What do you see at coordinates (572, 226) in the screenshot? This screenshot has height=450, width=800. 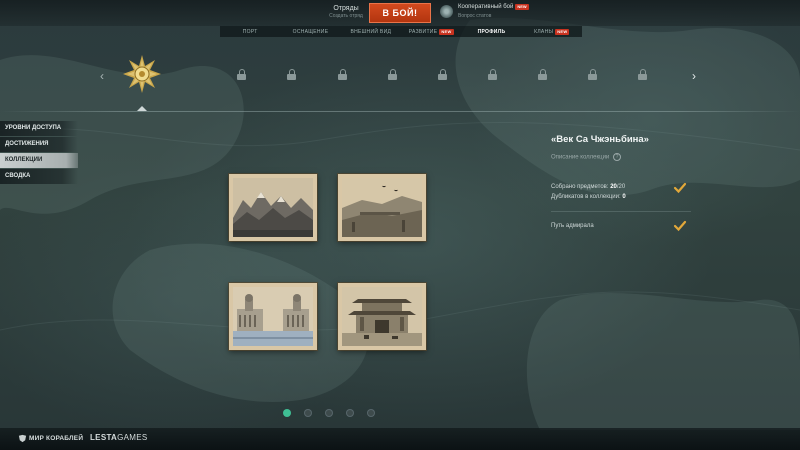 I see `reward-label: Путь адмирала` at bounding box center [572, 226].